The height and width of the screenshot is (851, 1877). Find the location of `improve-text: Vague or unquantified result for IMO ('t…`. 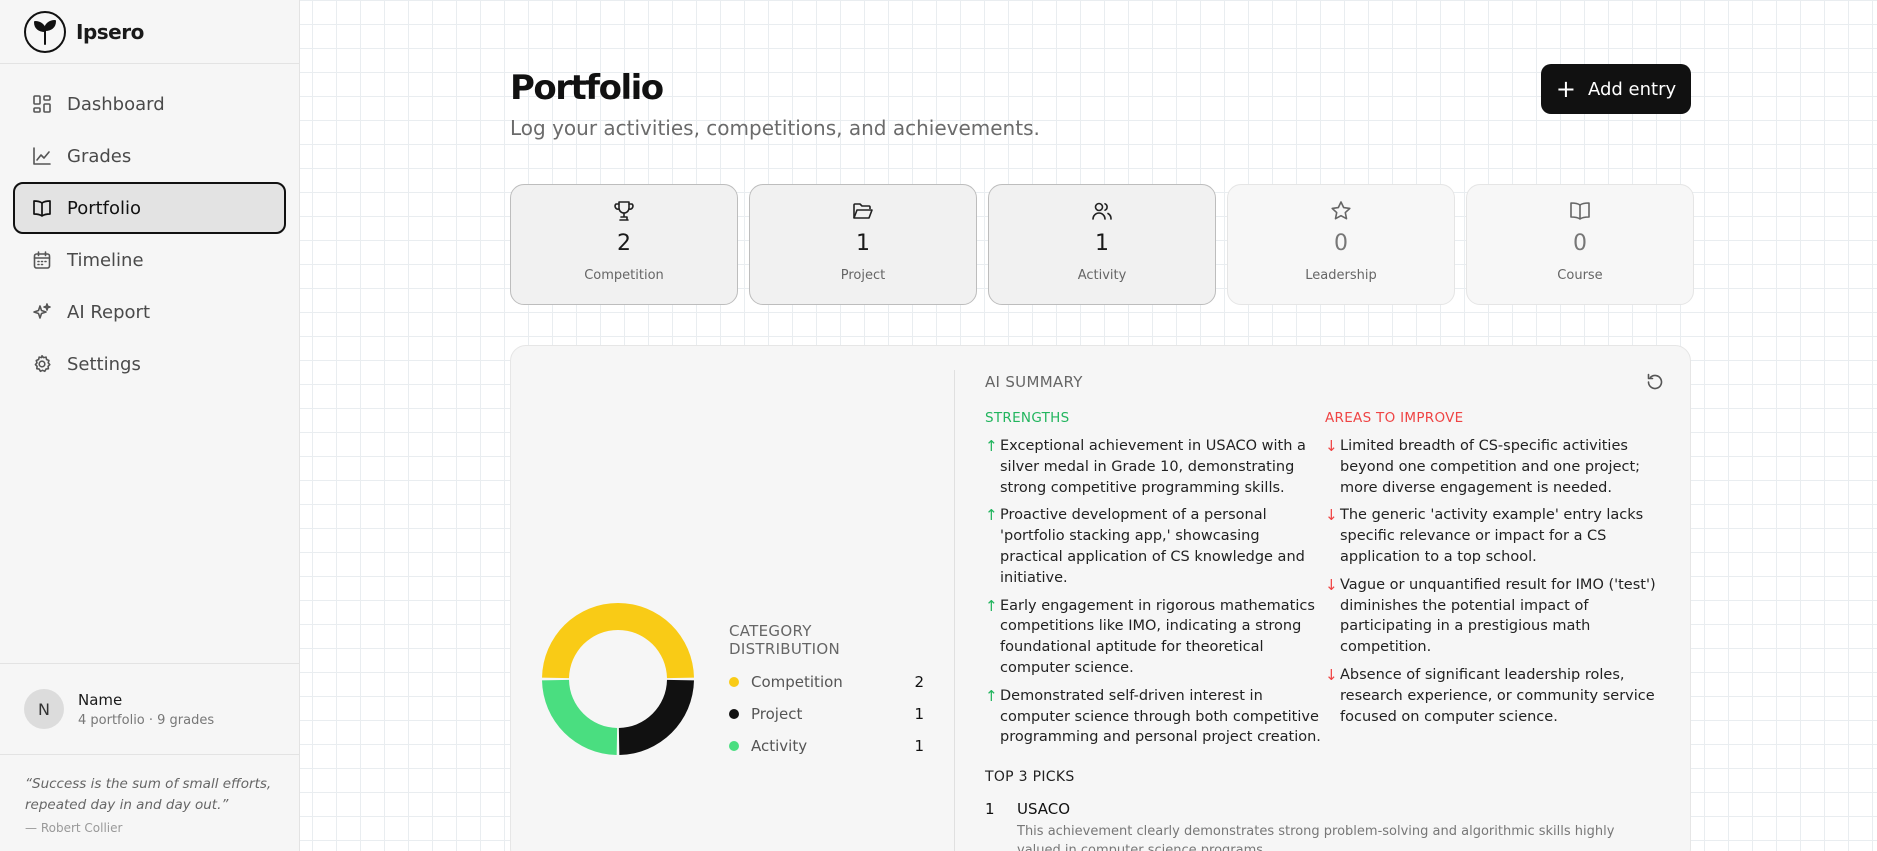

improve-text: Vague or unquantified result for IMO ('t… is located at coordinates (1498, 616).